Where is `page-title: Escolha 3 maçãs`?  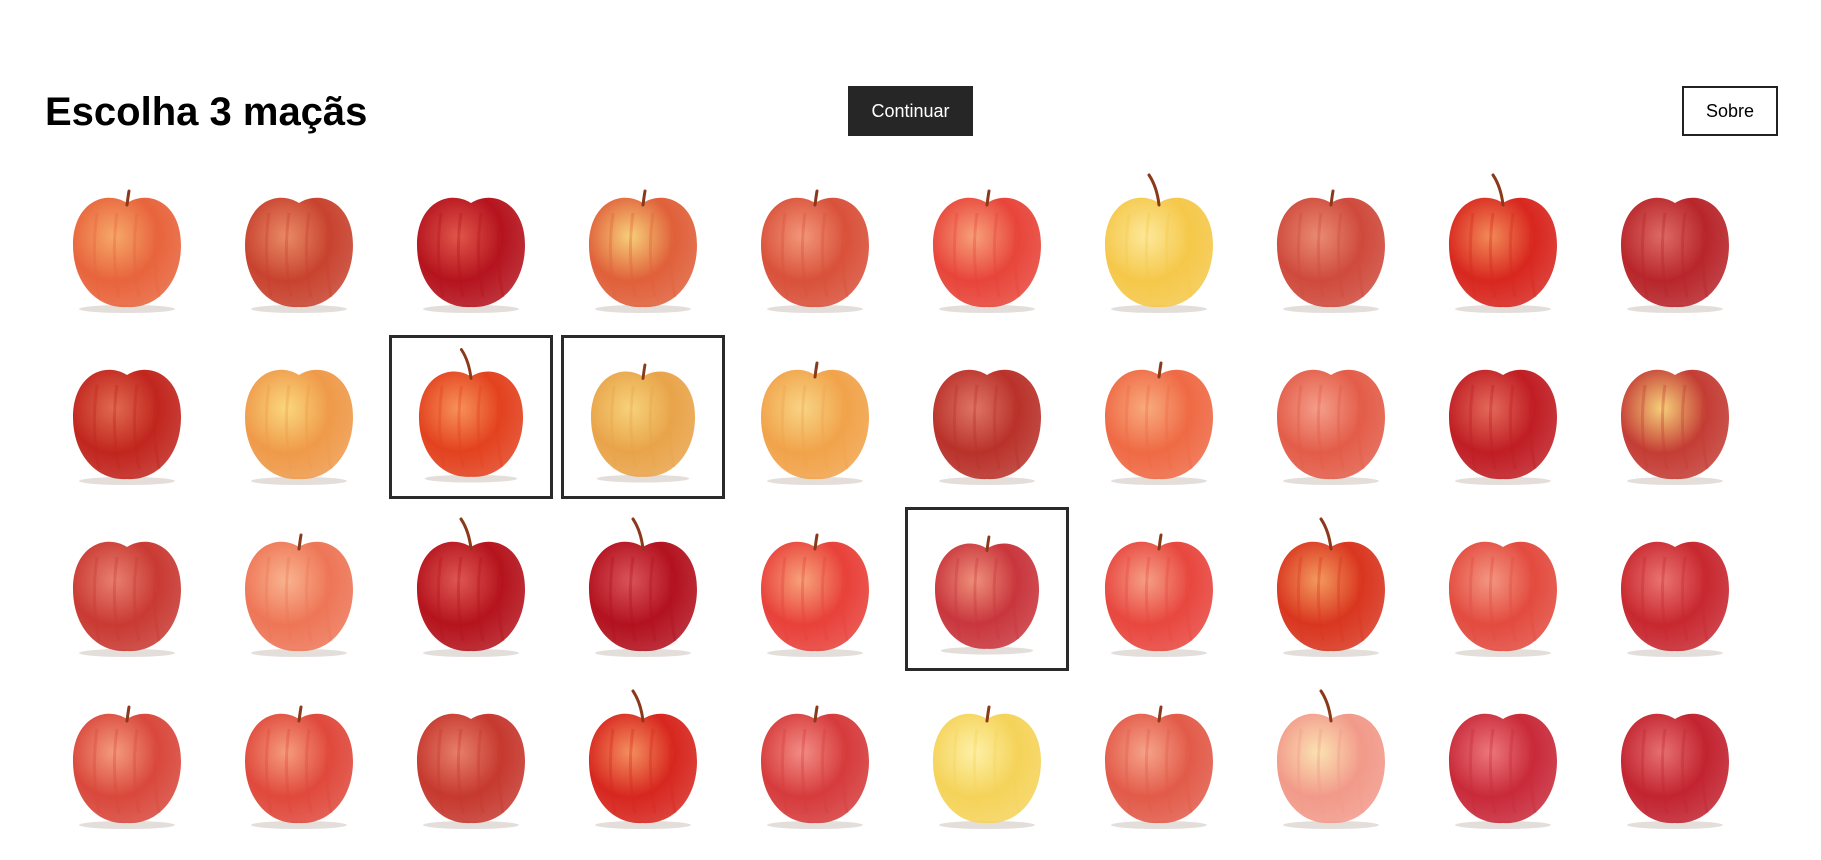 page-title: Escolha 3 maçãs is located at coordinates (206, 112).